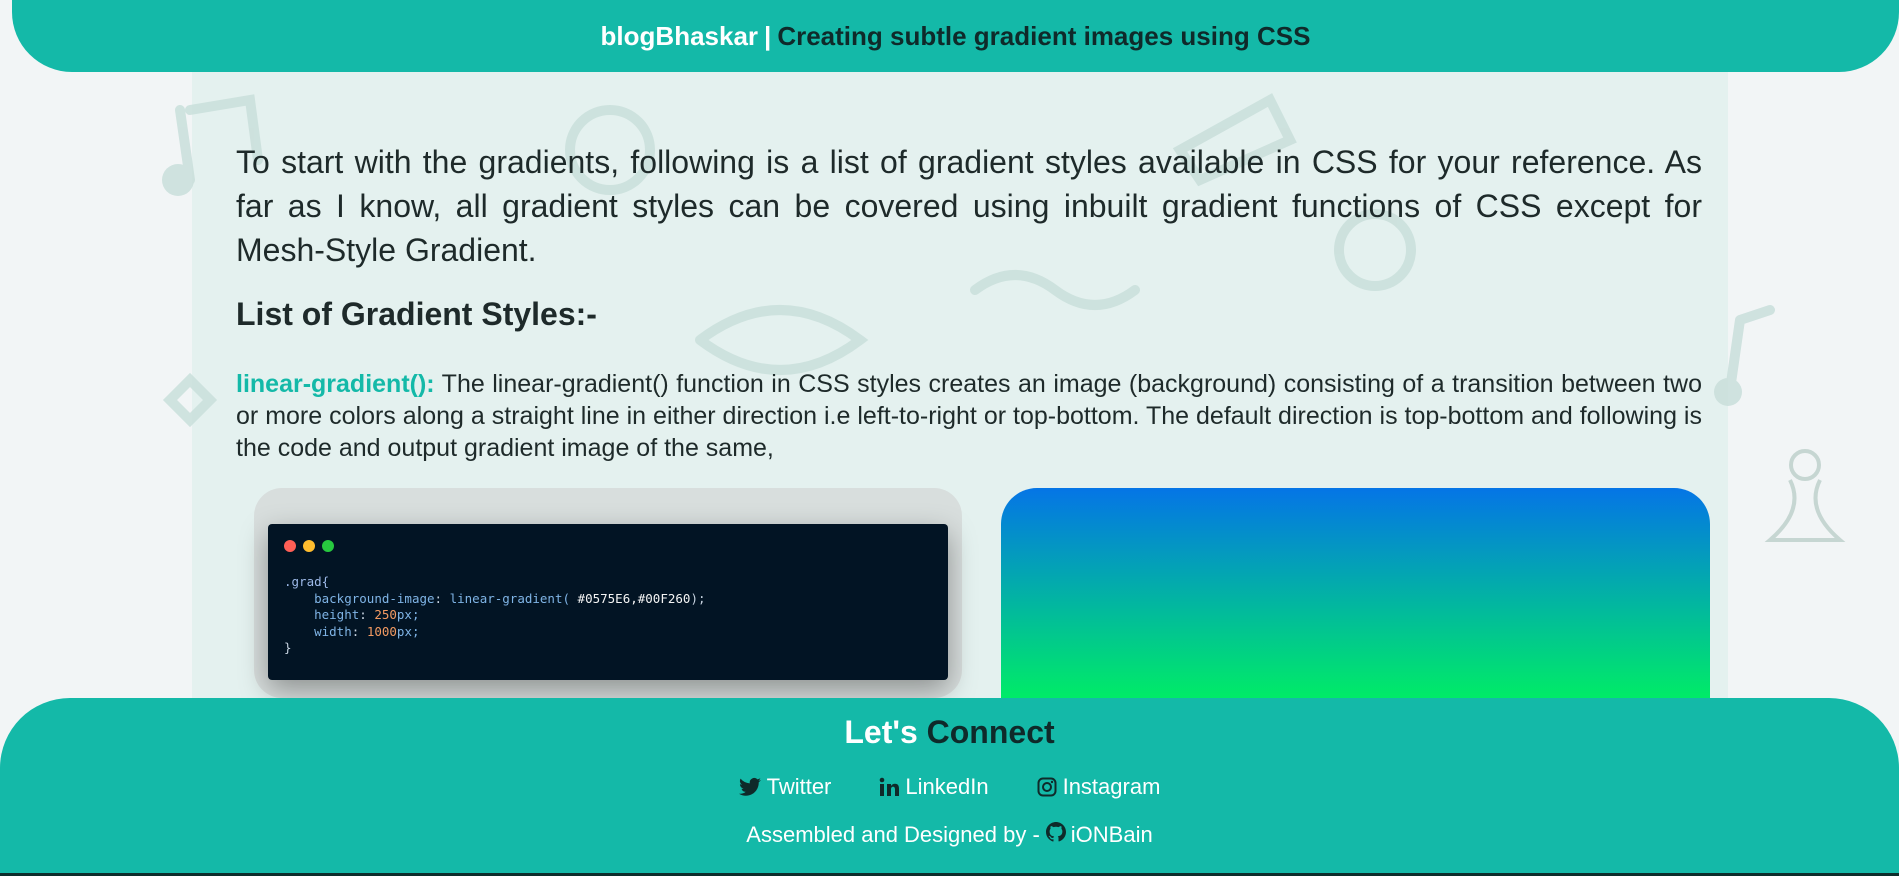 The image size is (1899, 876). I want to click on linear-gradient-term: linear-gradient():, so click(335, 384).